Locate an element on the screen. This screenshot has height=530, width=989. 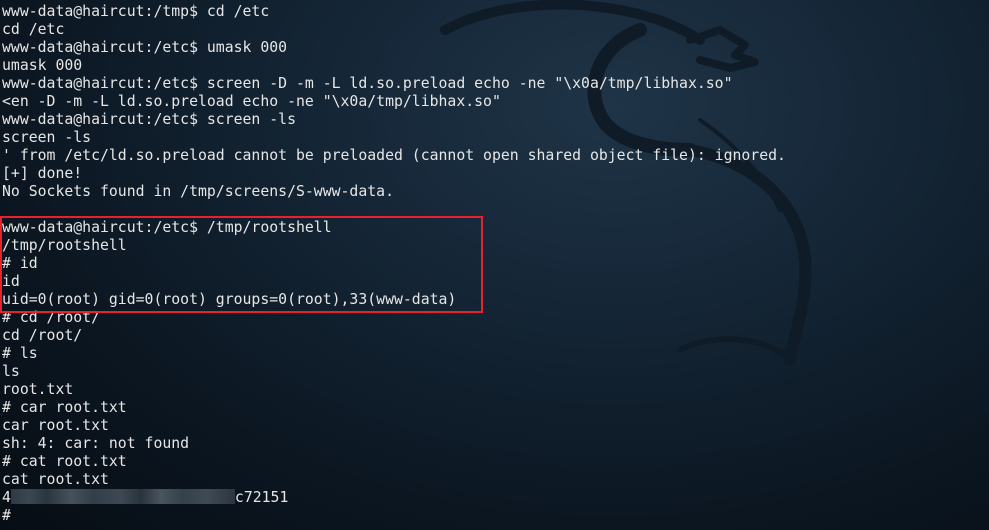
root-shell-highlight-box is located at coordinates (241, 264).